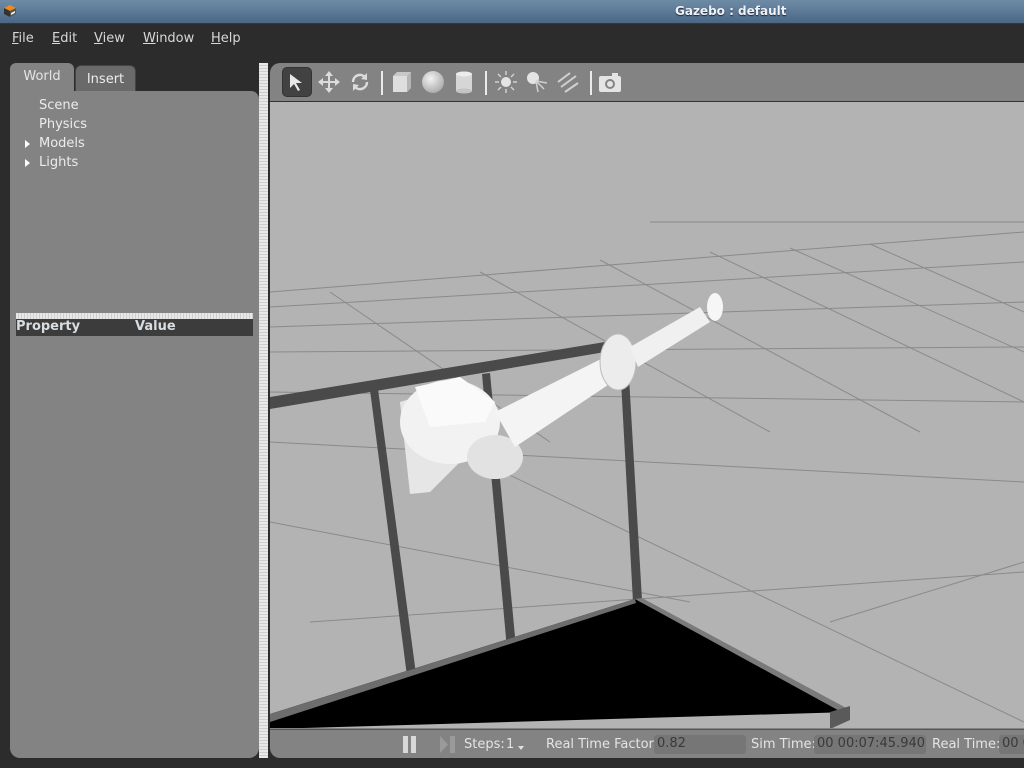 The height and width of the screenshot is (768, 1024). What do you see at coordinates (230, 38) in the screenshot?
I see `menu-help-label: elp` at bounding box center [230, 38].